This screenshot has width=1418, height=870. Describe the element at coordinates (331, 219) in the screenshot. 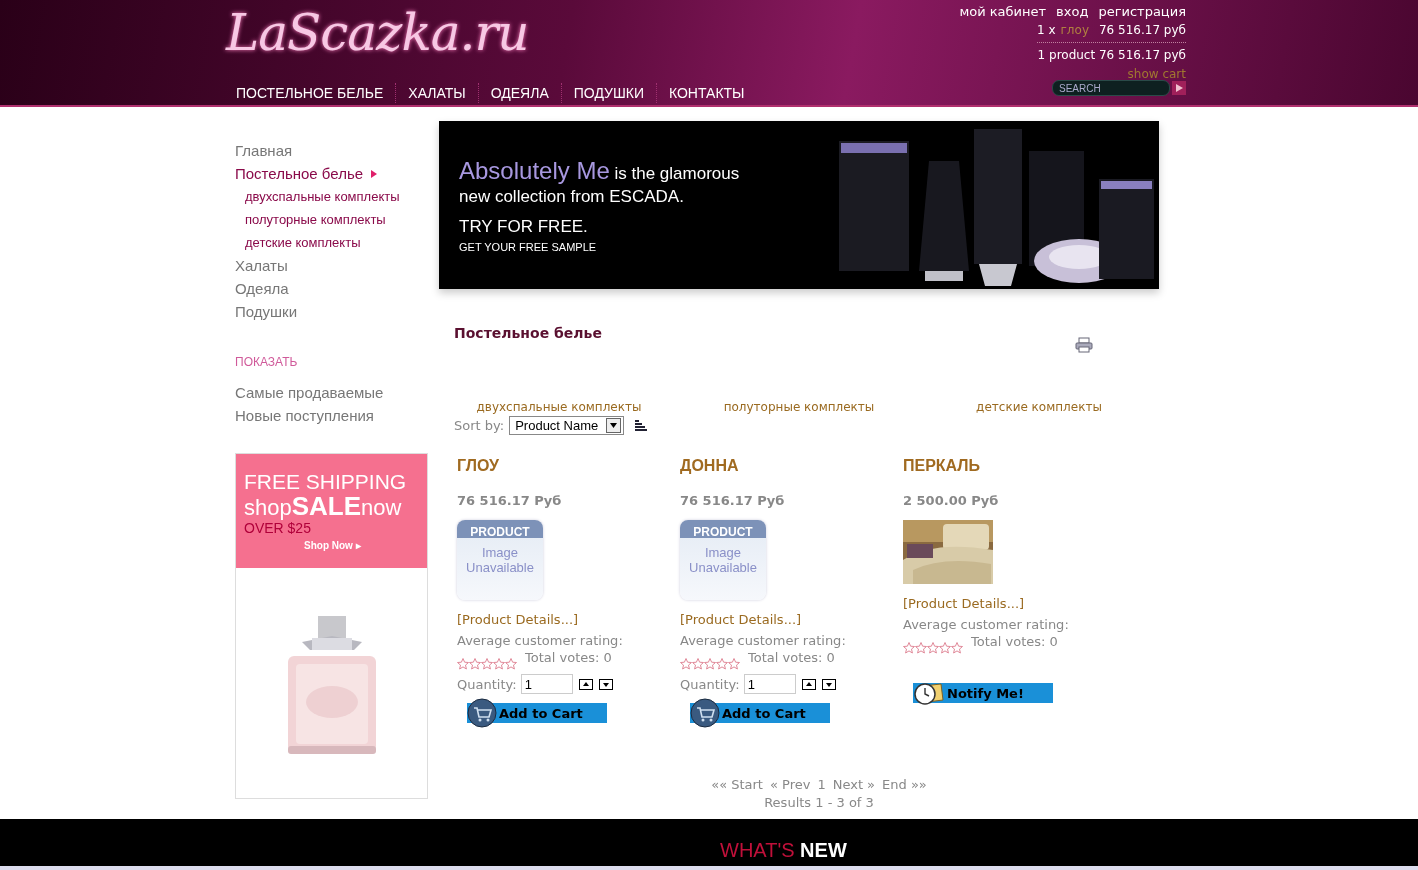

I see `sidebar-subitem: полуторные комплекты` at that location.